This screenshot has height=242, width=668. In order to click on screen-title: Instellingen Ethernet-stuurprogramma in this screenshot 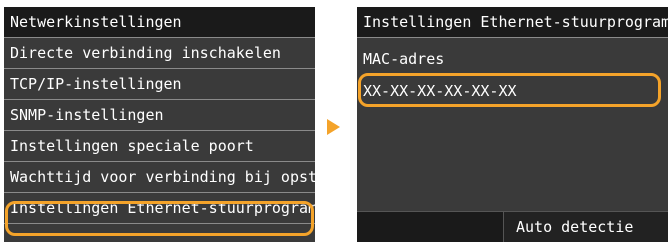, I will do `click(512, 22)`.